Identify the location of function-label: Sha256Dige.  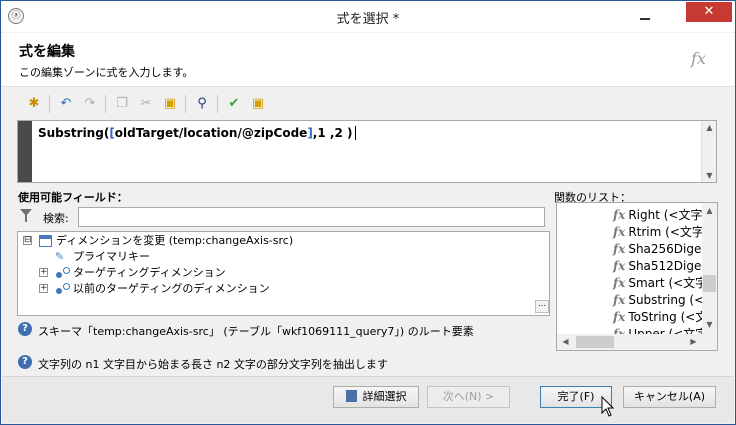
(665, 249).